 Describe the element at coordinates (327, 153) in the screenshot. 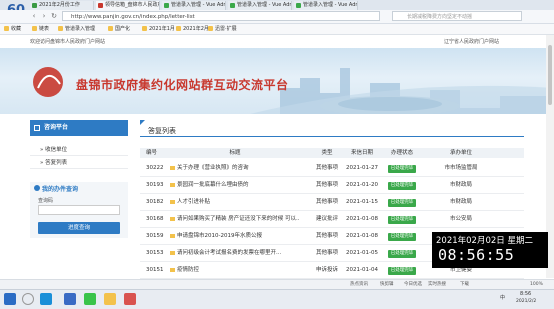

I see `col-type: 类型` at that location.